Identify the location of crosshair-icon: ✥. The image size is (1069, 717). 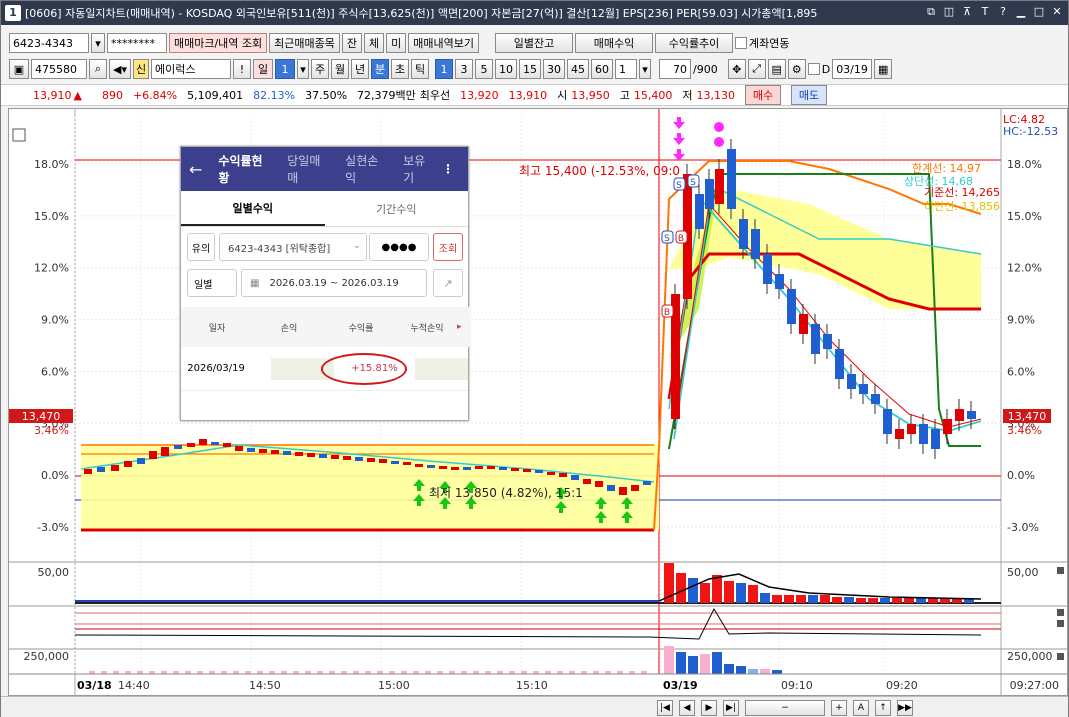
(736, 69).